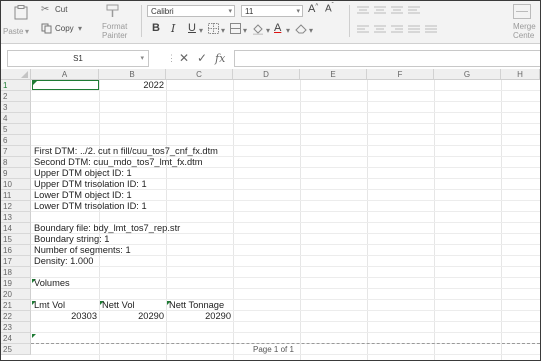 The height and width of the screenshot is (361, 541). I want to click on row-header: 11, so click(16, 195).